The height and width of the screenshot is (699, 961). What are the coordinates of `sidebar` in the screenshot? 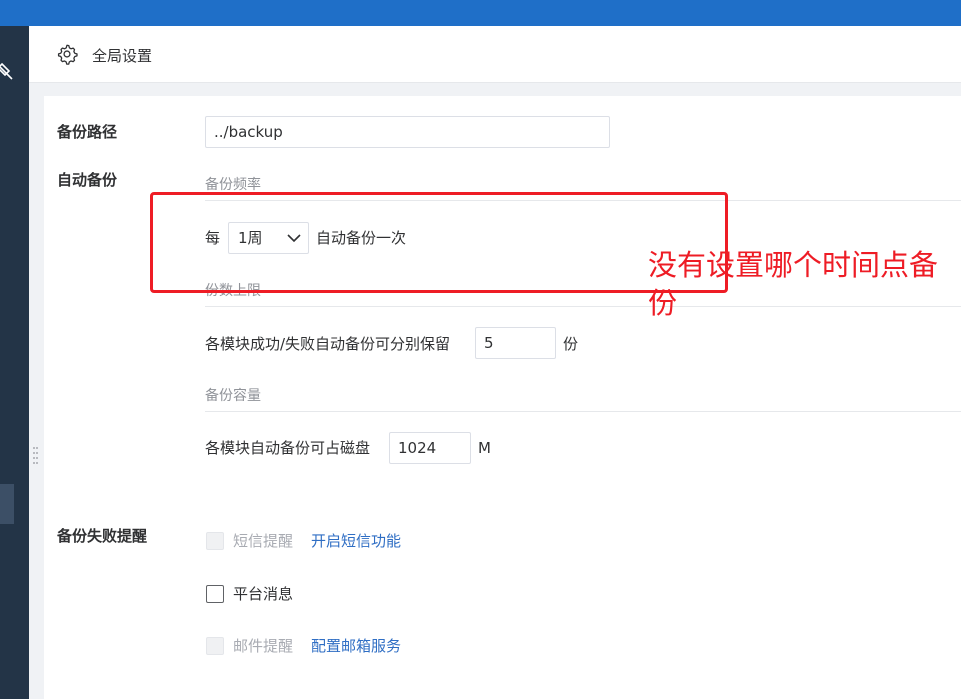 It's located at (14, 362).